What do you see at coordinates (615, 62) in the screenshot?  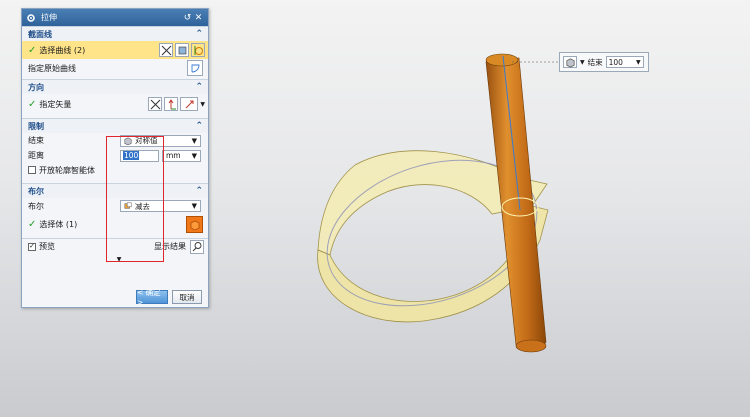 I see `mini-end-value: 100` at bounding box center [615, 62].